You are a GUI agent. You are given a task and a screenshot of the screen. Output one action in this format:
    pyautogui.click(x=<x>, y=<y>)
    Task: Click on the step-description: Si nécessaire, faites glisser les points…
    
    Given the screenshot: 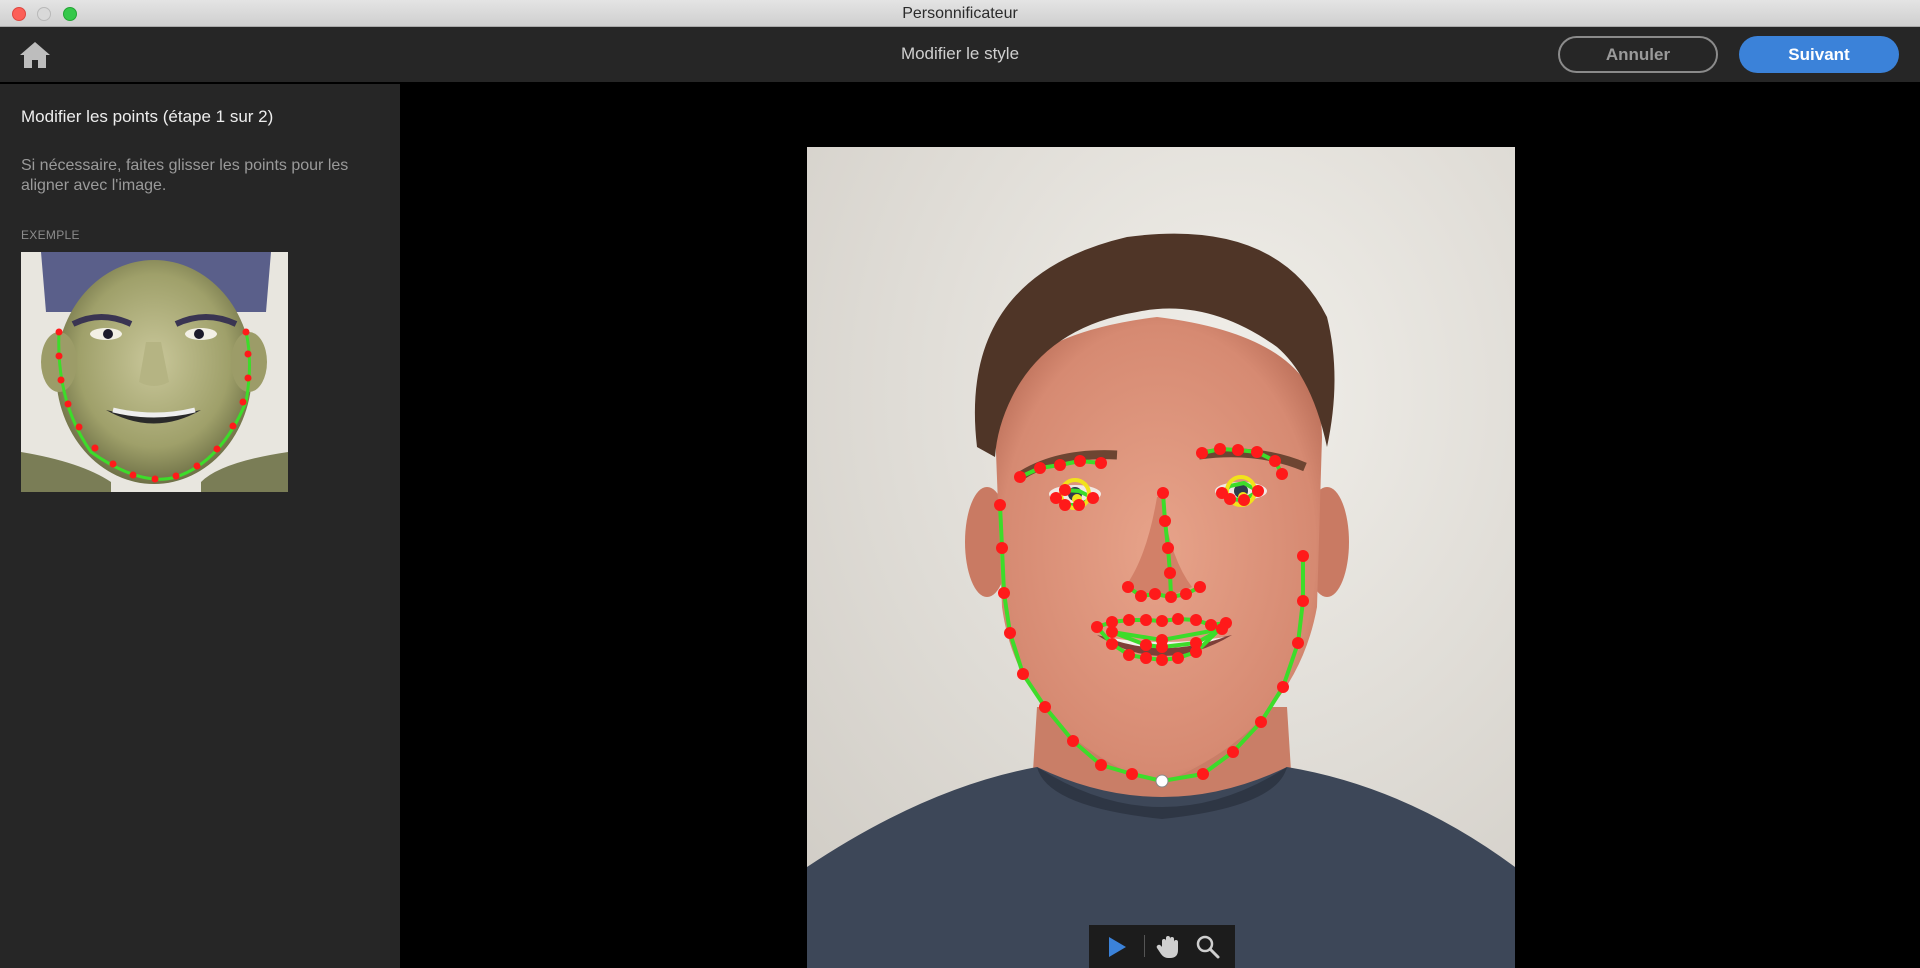 What is the action you would take?
    pyautogui.click(x=185, y=175)
    